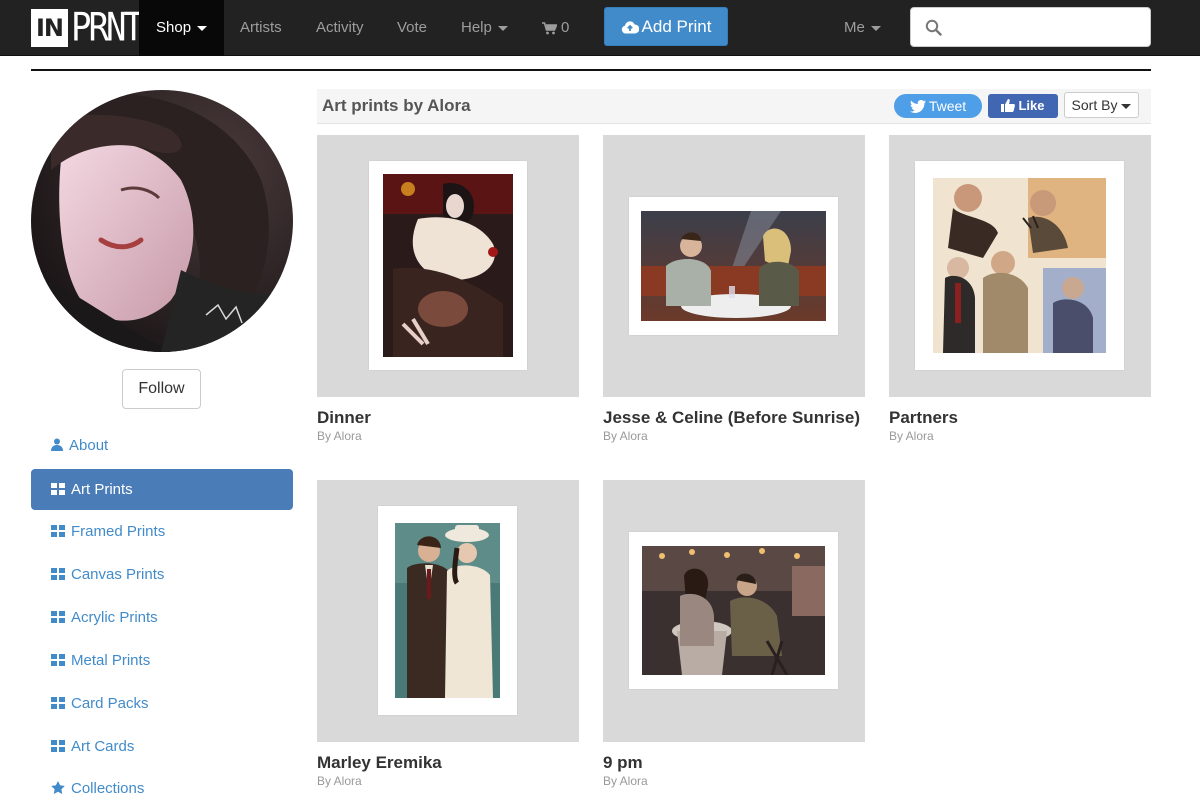 The image size is (1200, 804). I want to click on sidebar-item-framed-prints: Framed Prints, so click(162, 531).